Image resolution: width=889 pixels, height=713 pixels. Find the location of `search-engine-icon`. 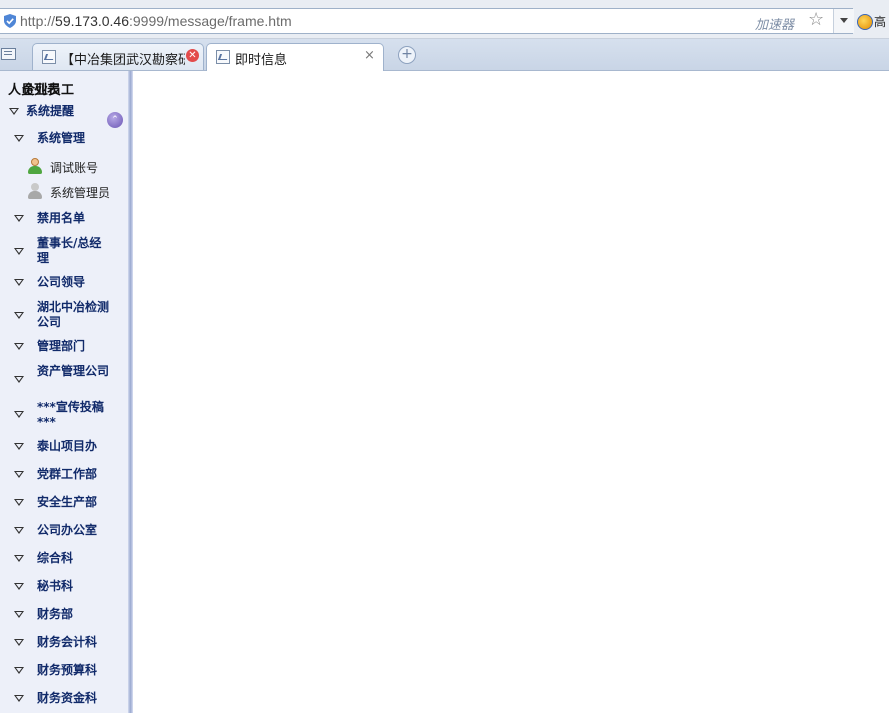

search-engine-icon is located at coordinates (865, 22).